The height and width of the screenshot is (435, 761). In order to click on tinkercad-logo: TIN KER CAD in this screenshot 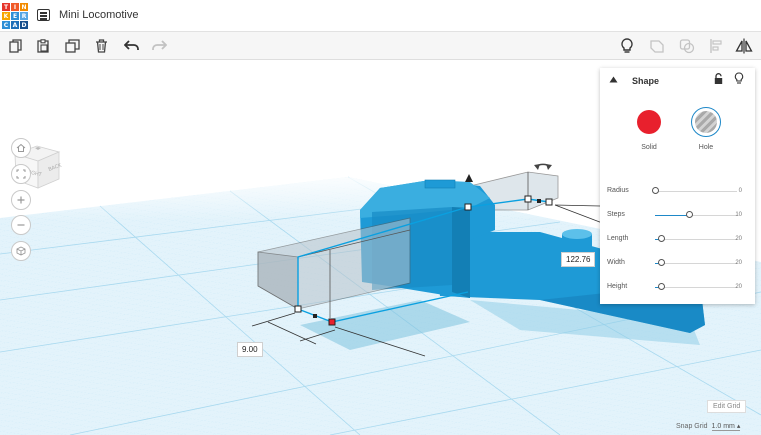, I will do `click(15, 16)`.